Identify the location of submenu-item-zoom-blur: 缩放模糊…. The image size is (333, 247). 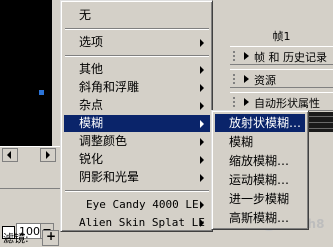
(260, 161).